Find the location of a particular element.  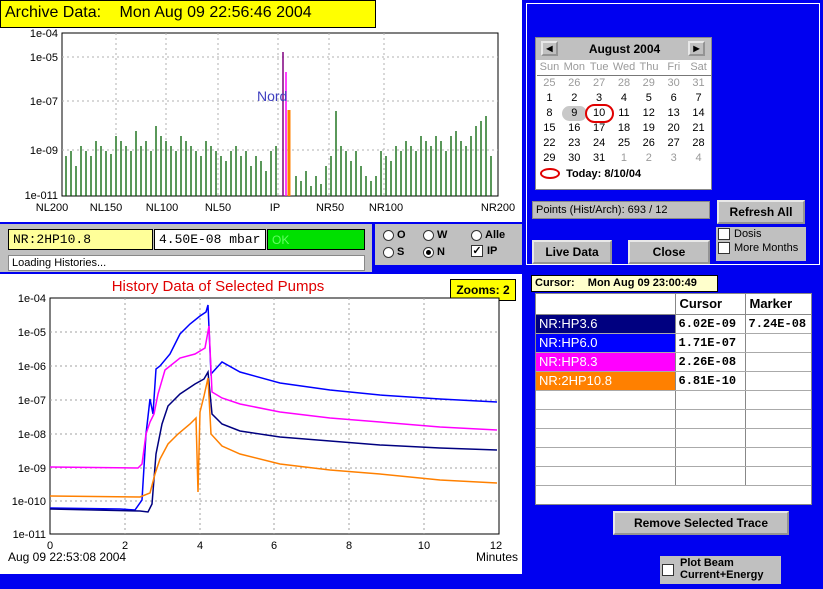

today-row: Today: 8/10/04 is located at coordinates (623, 174).